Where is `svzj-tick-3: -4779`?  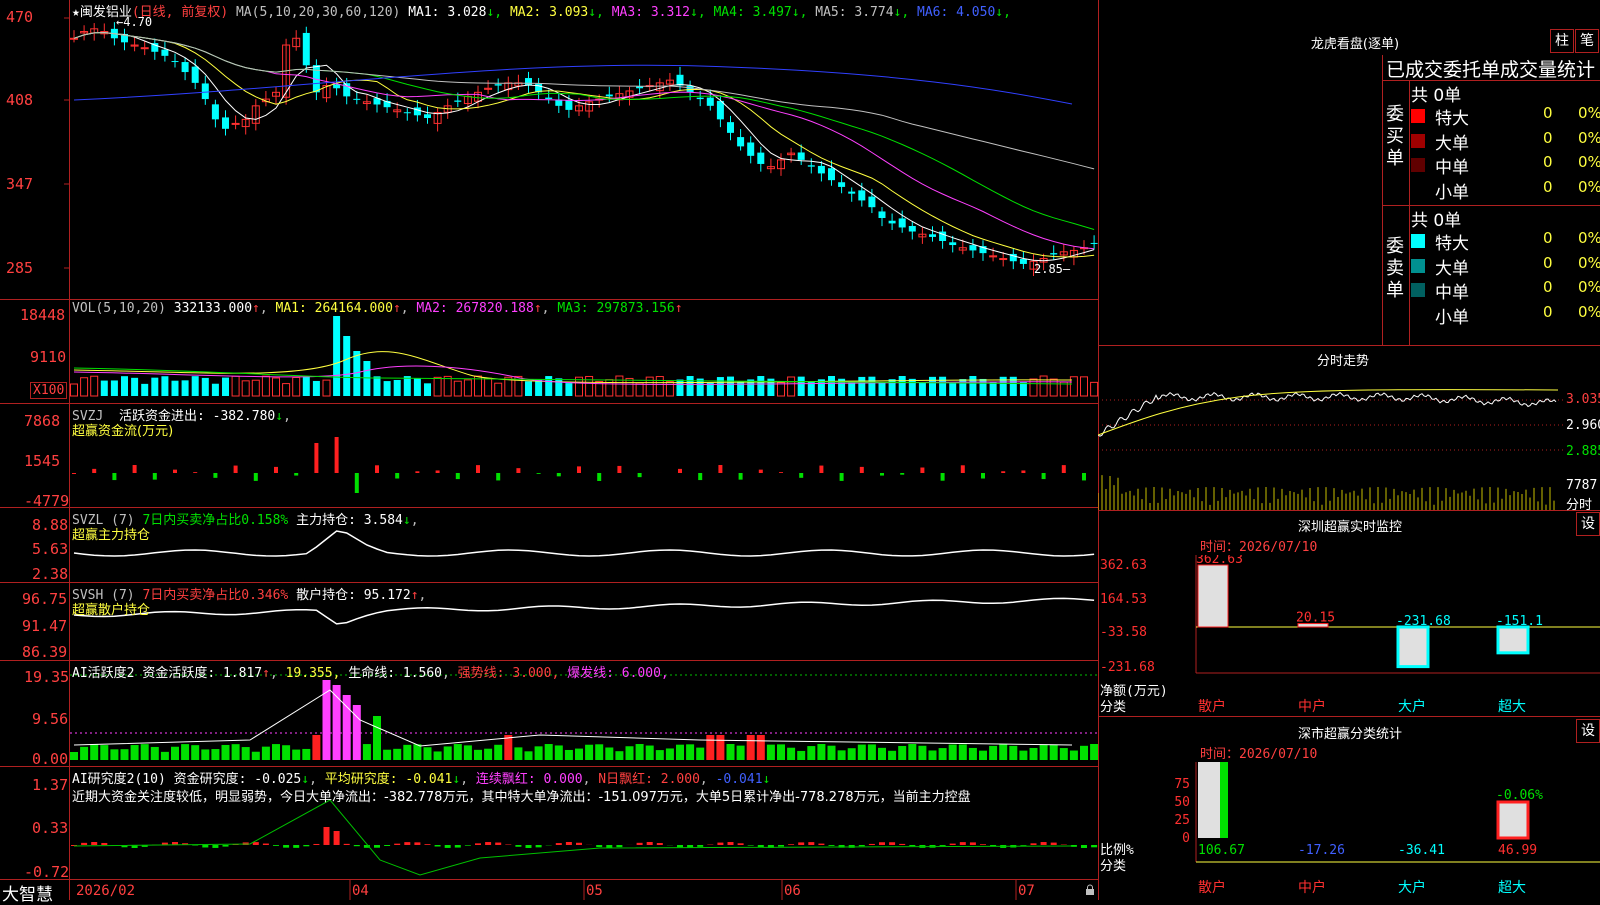 svzj-tick-3: -4779 is located at coordinates (46, 501).